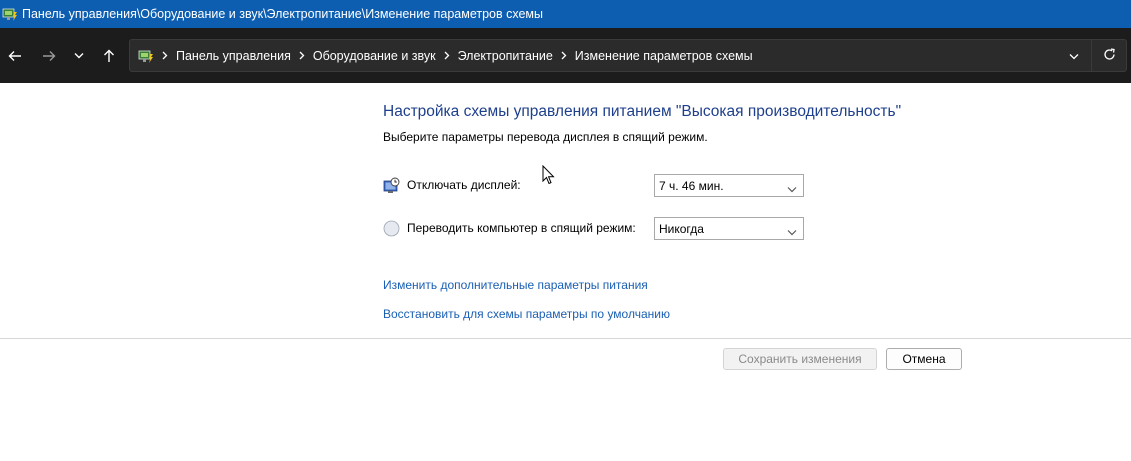 This screenshot has height=461, width=1131. What do you see at coordinates (146, 56) in the screenshot?
I see `control-panel-icon` at bounding box center [146, 56].